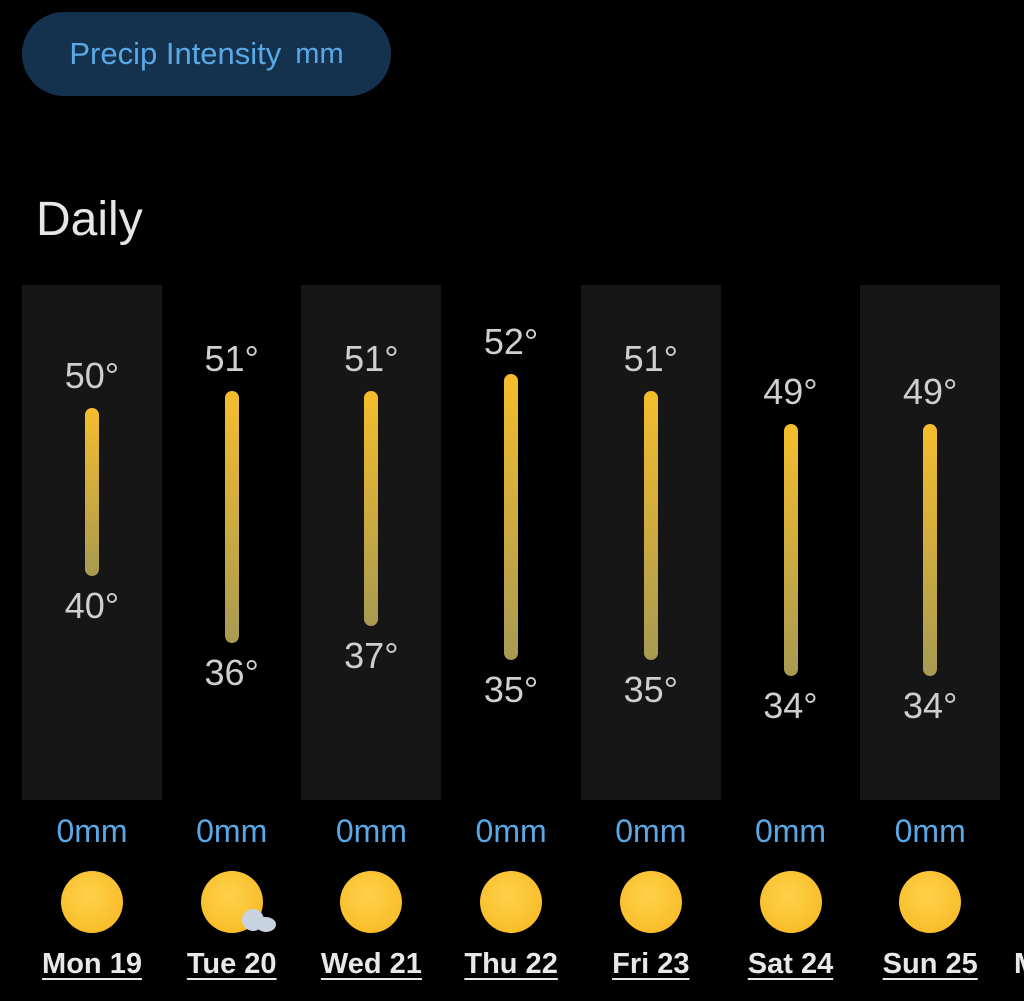 Image resolution: width=1024 pixels, height=1001 pixels. Describe the element at coordinates (92, 605) in the screenshot. I see `low-temp: 40°` at that location.